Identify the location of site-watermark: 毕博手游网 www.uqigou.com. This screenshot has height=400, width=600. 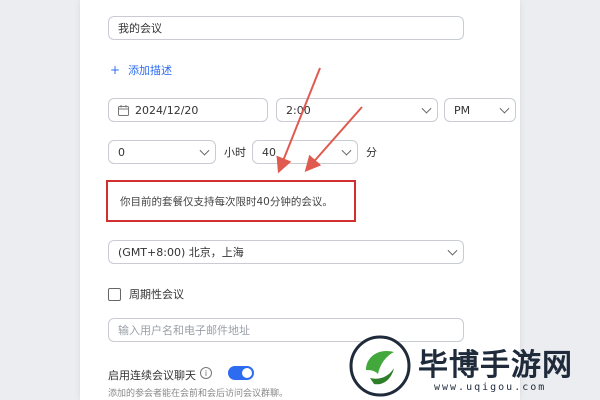
(474, 366).